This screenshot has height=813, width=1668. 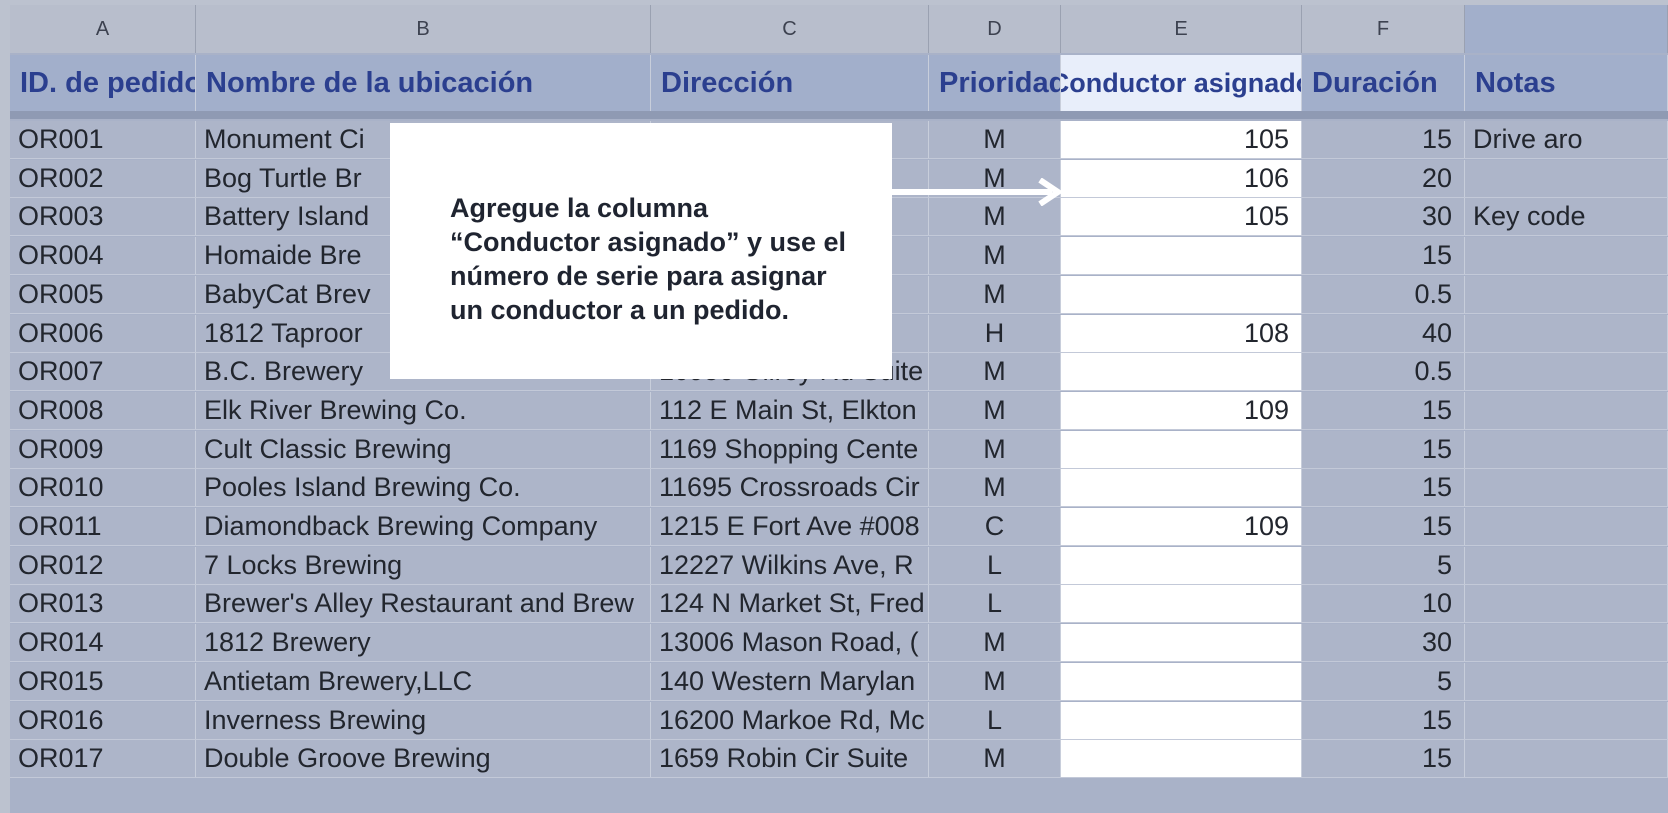 I want to click on location-name-cell: 1812 Brewery, so click(x=423, y=643).